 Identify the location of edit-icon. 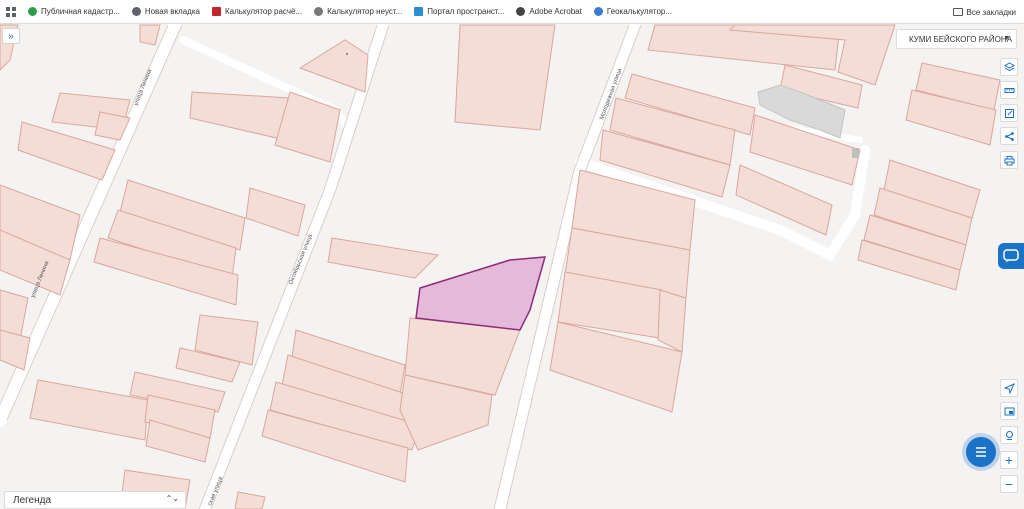
(1009, 113).